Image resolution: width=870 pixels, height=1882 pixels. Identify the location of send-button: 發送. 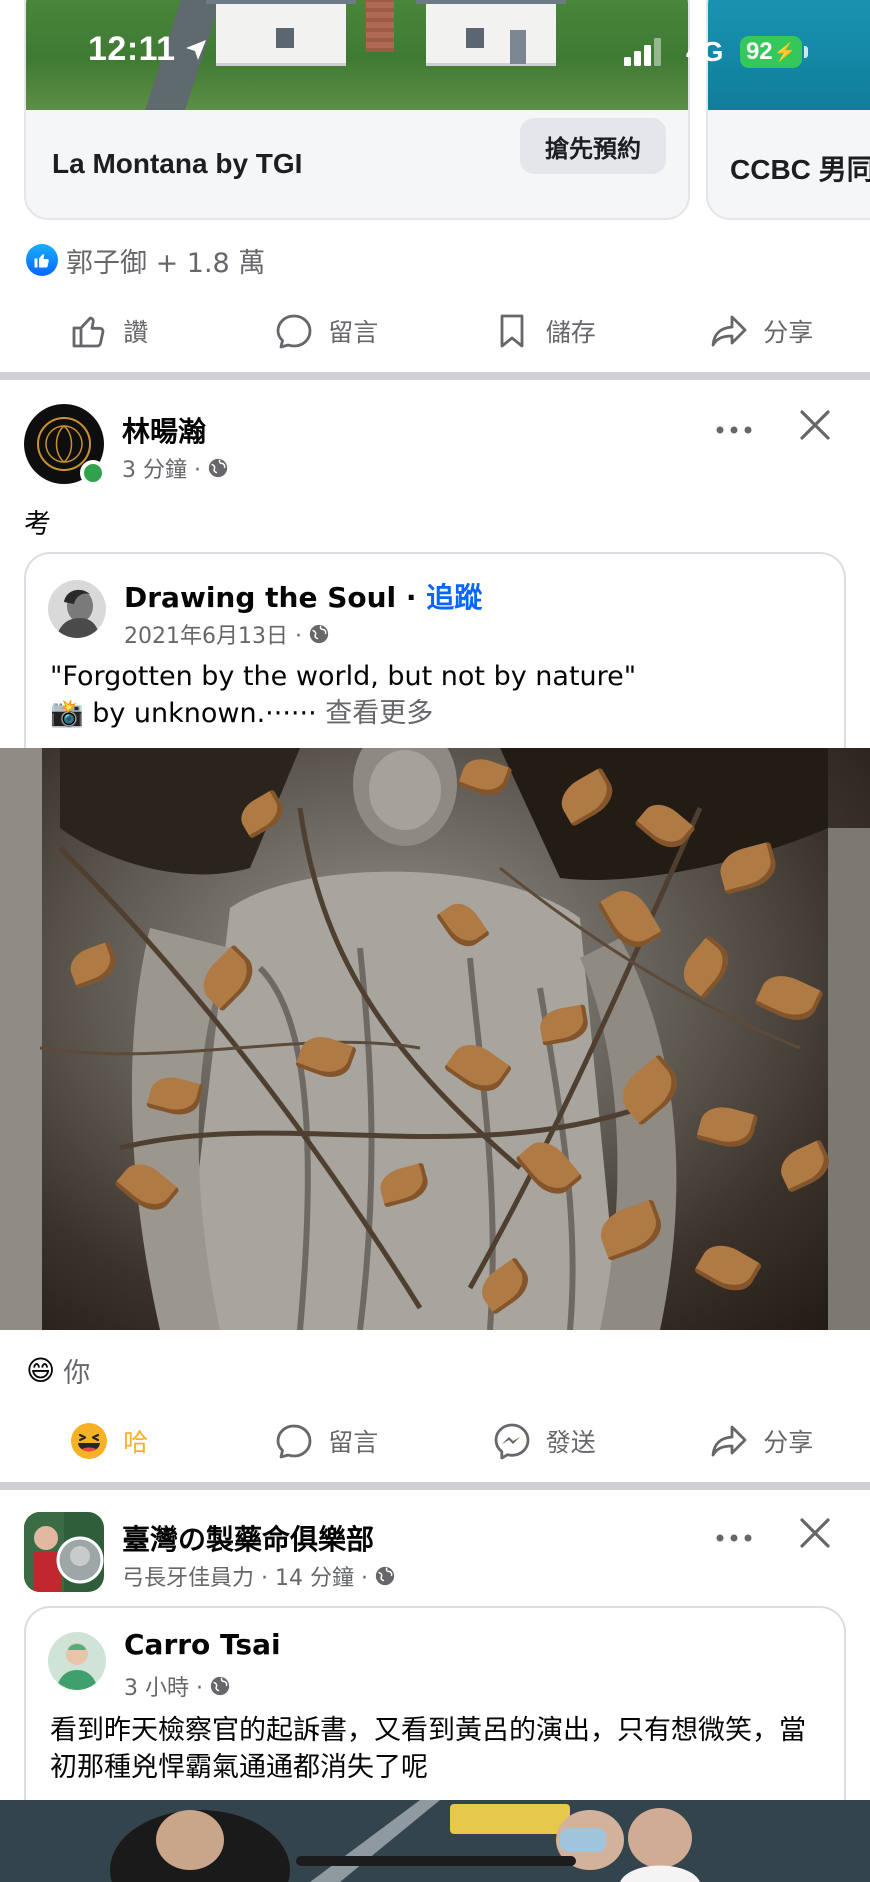
(544, 1441).